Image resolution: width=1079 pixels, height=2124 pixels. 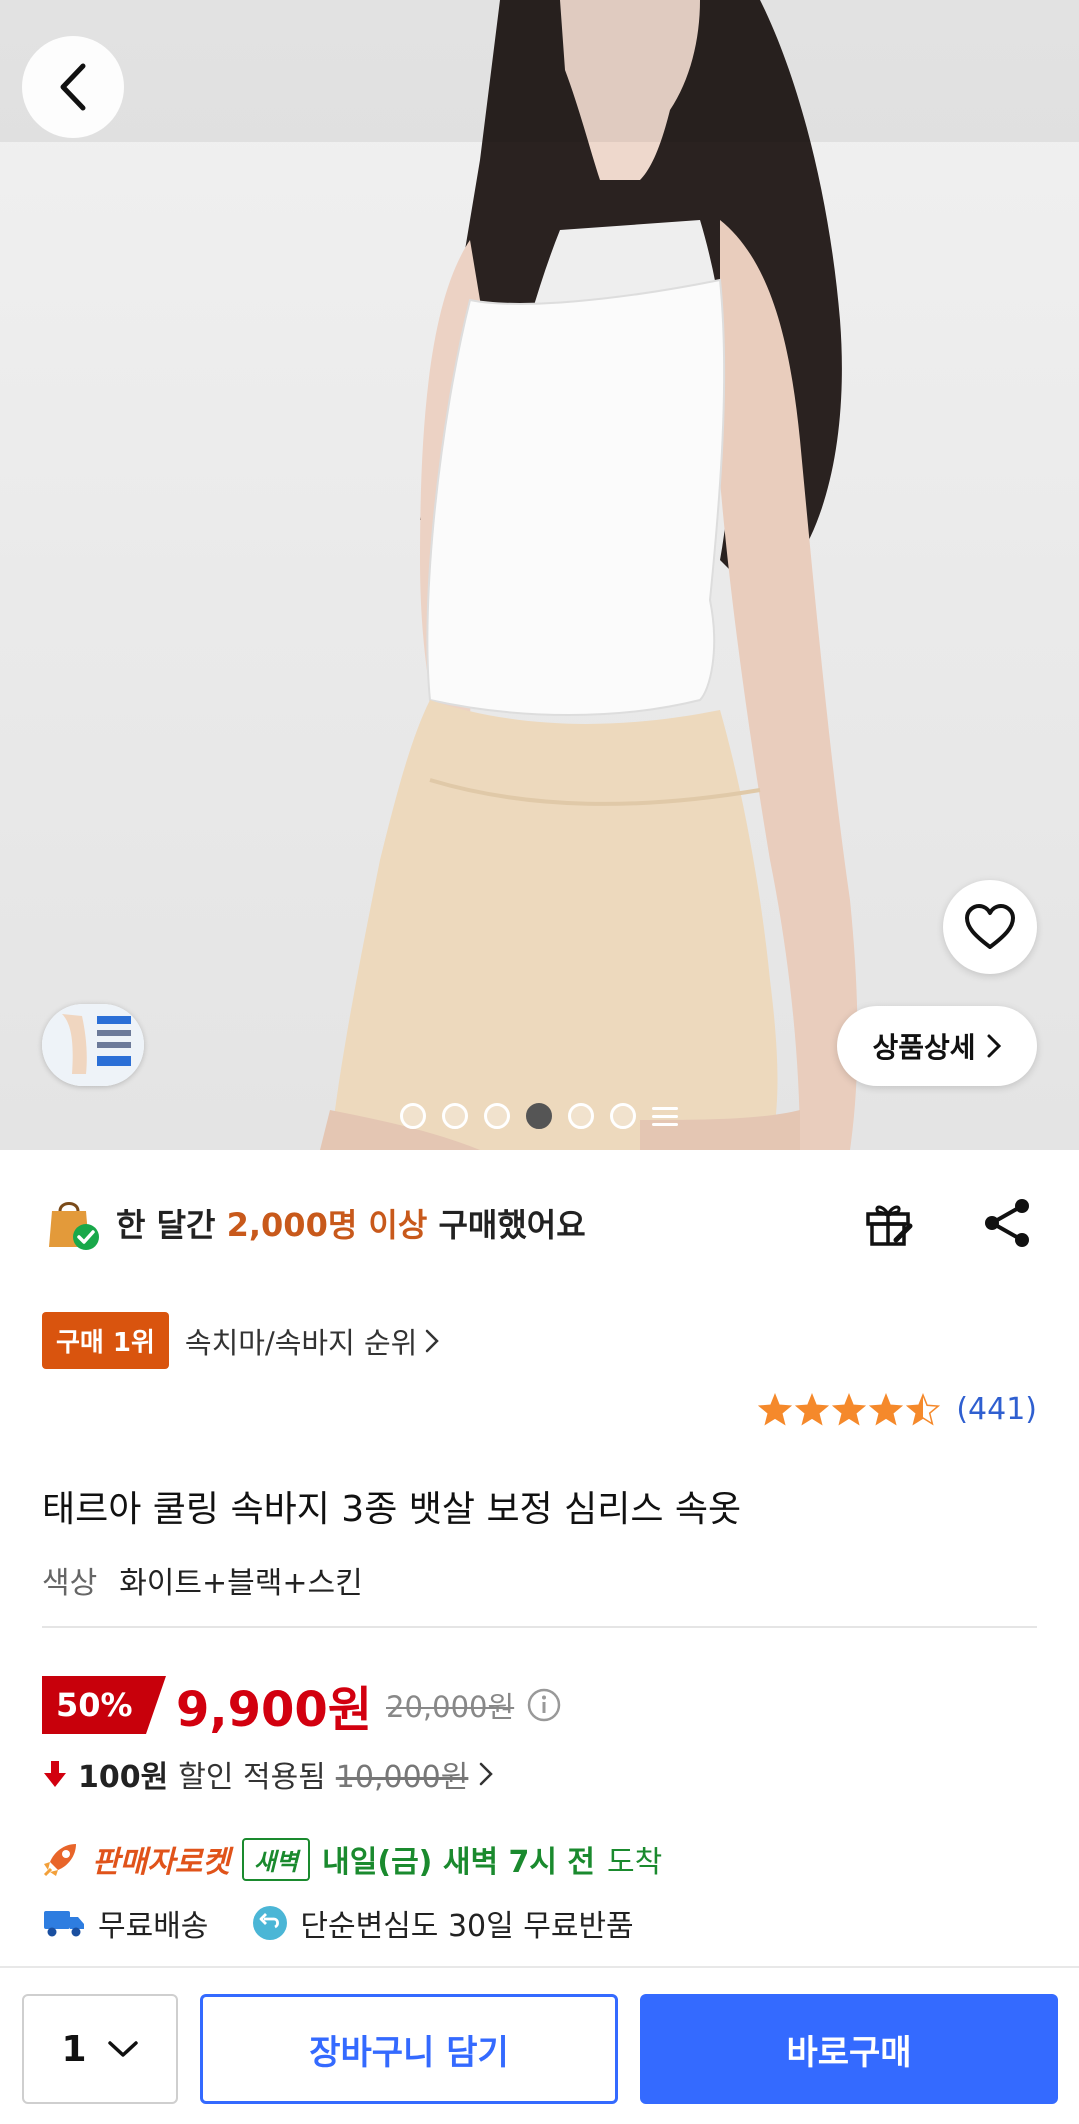 I want to click on image-pagination, so click(x=539, y=1116).